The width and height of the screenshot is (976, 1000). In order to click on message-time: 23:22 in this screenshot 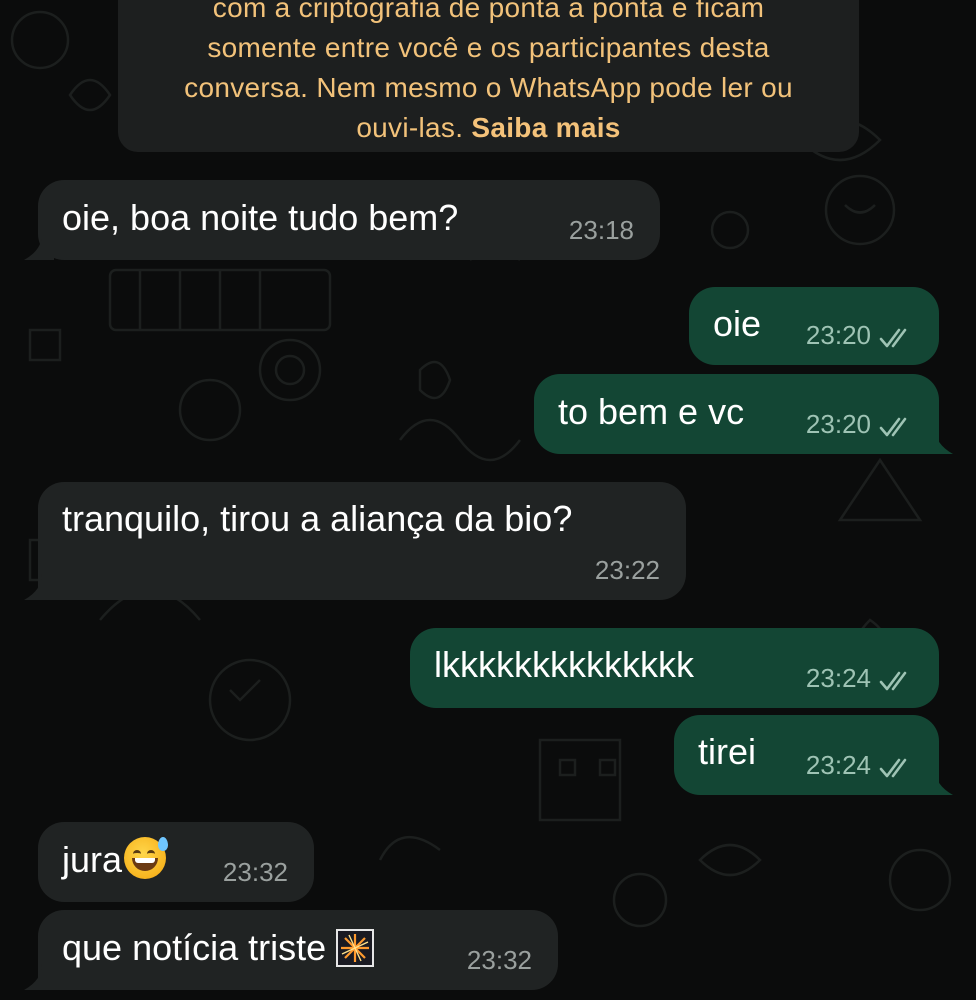, I will do `click(627, 570)`.